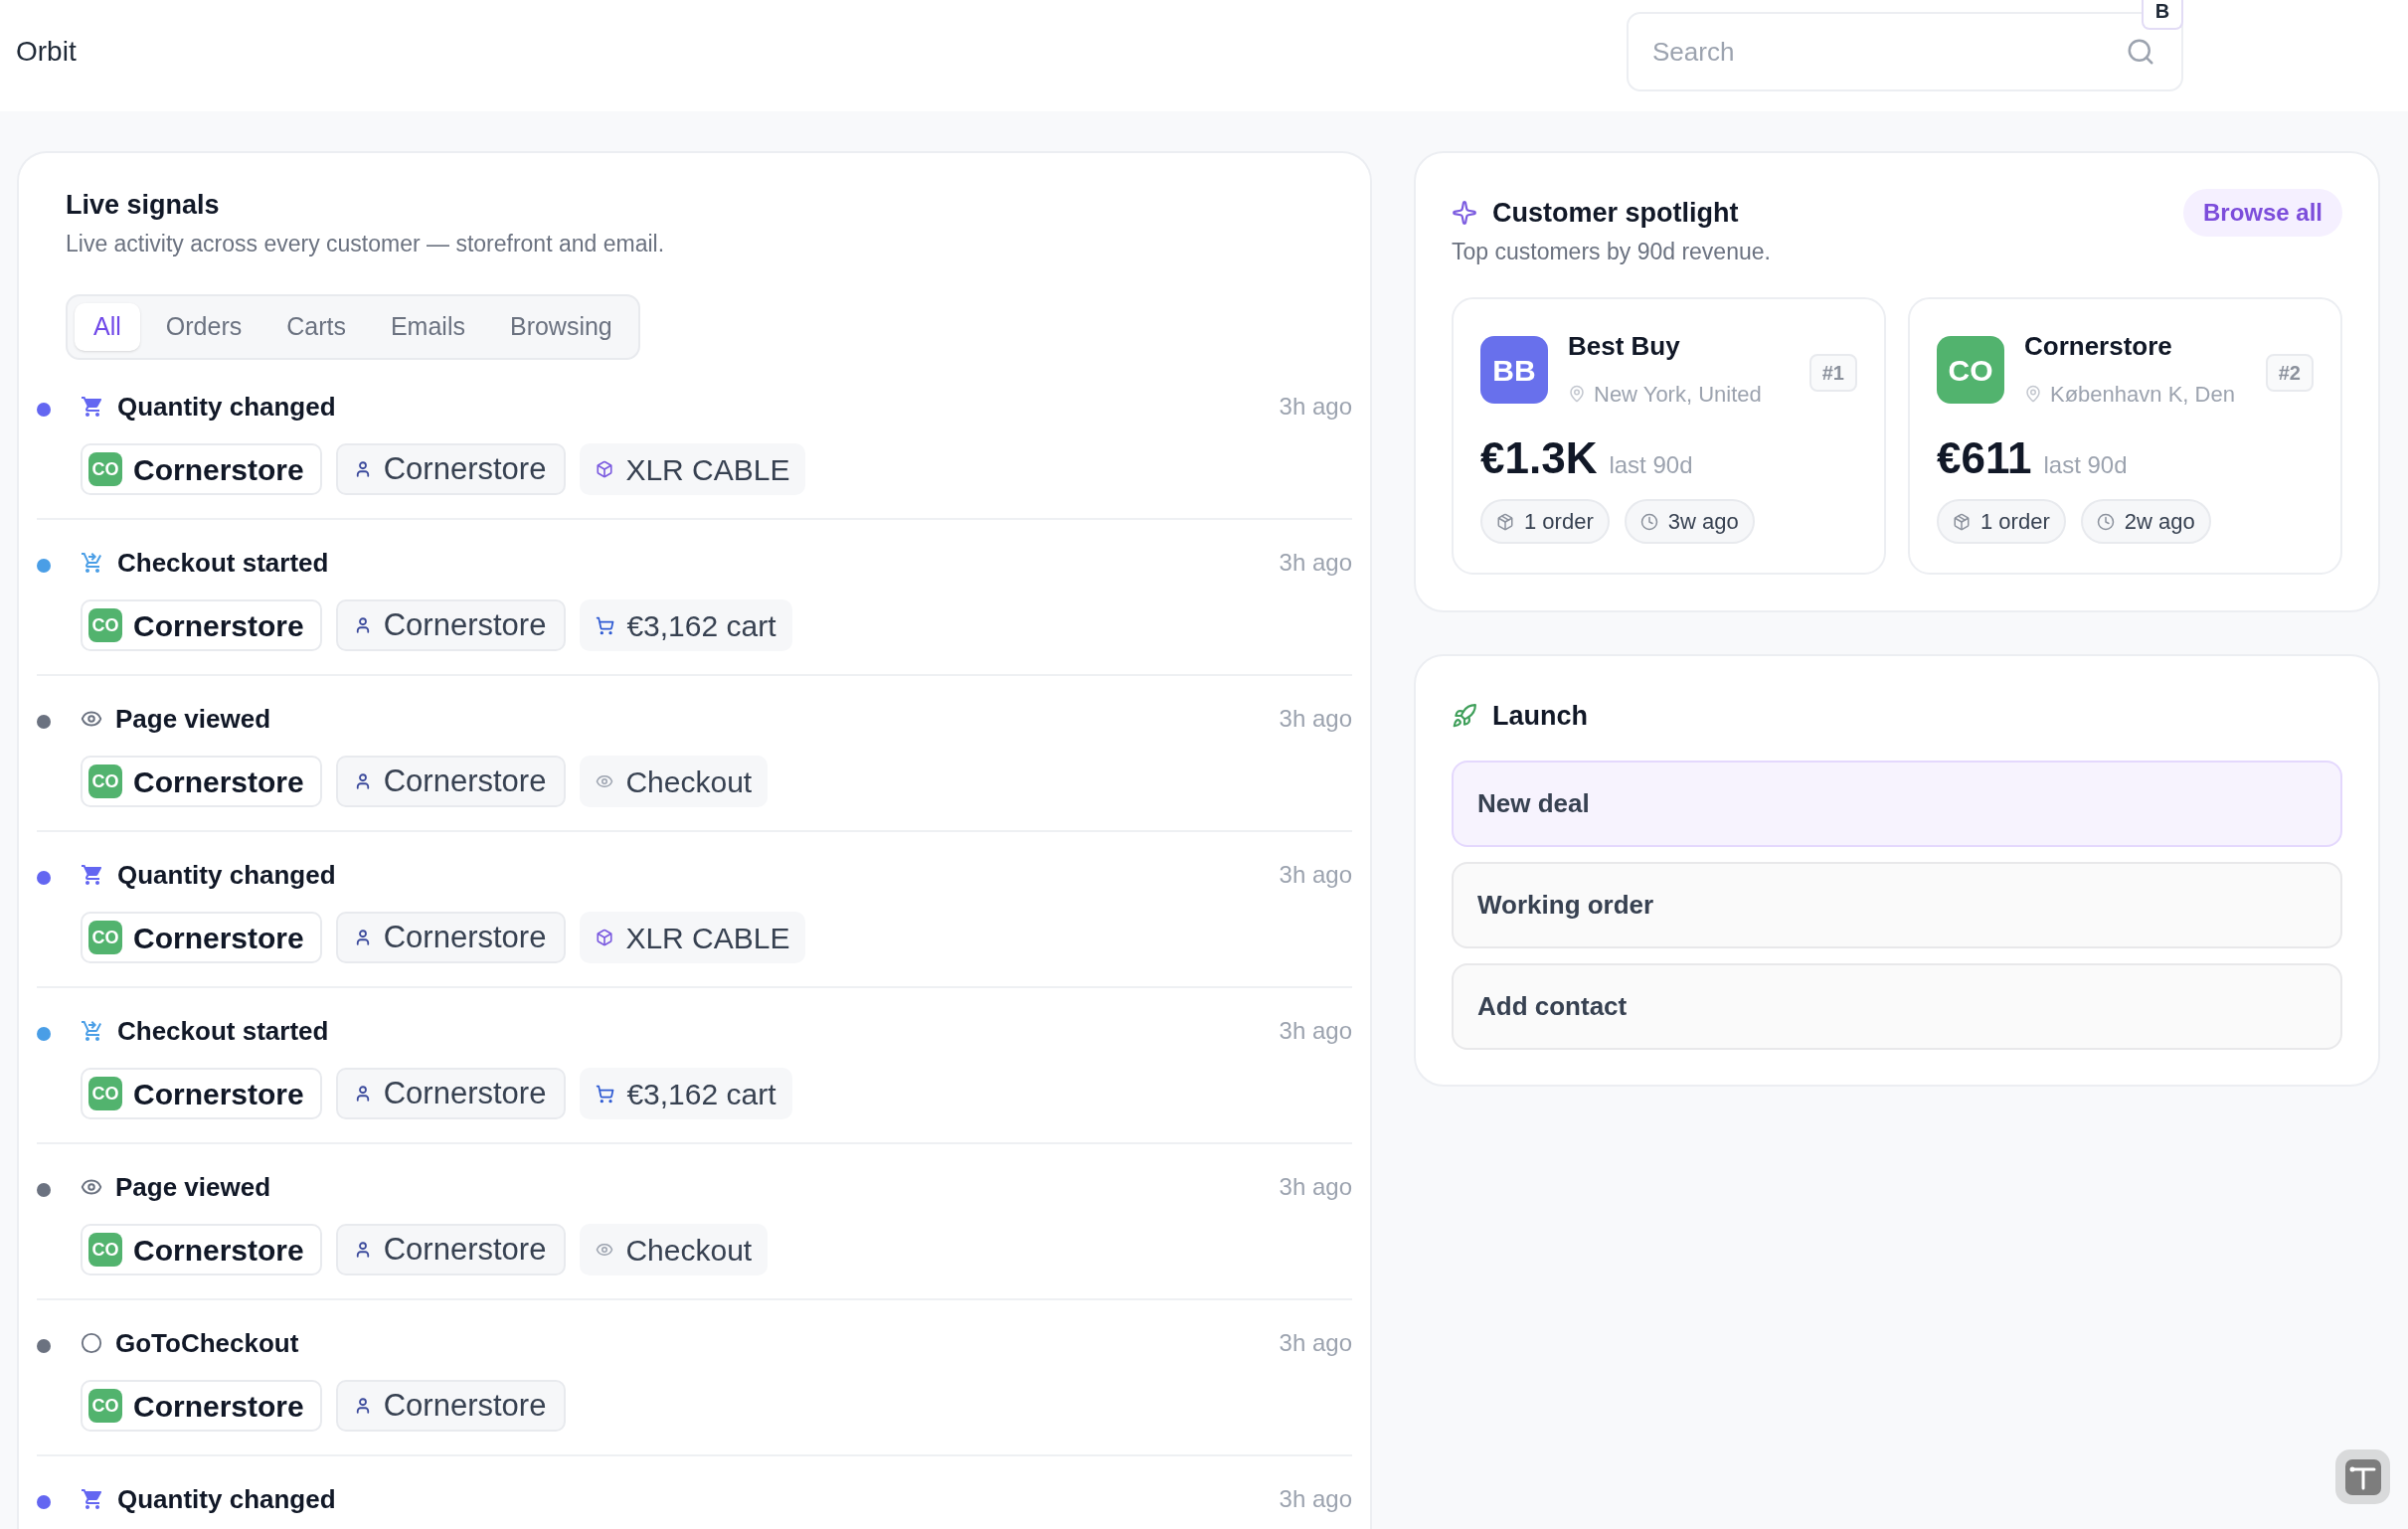  I want to click on revenue-amount: €611, so click(1984, 458).